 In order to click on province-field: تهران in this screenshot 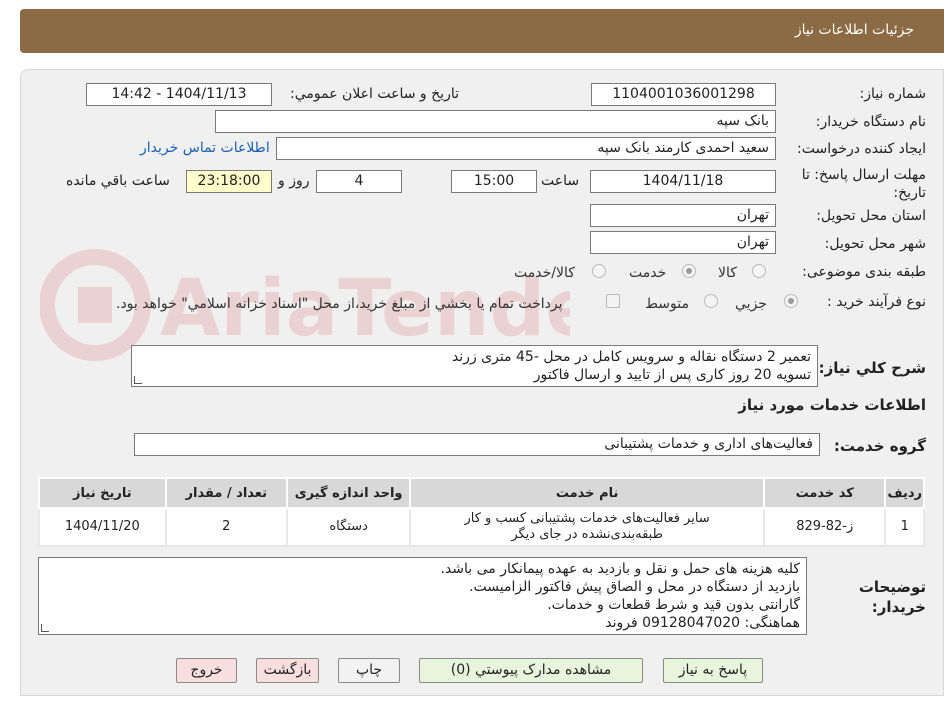, I will do `click(683, 215)`.